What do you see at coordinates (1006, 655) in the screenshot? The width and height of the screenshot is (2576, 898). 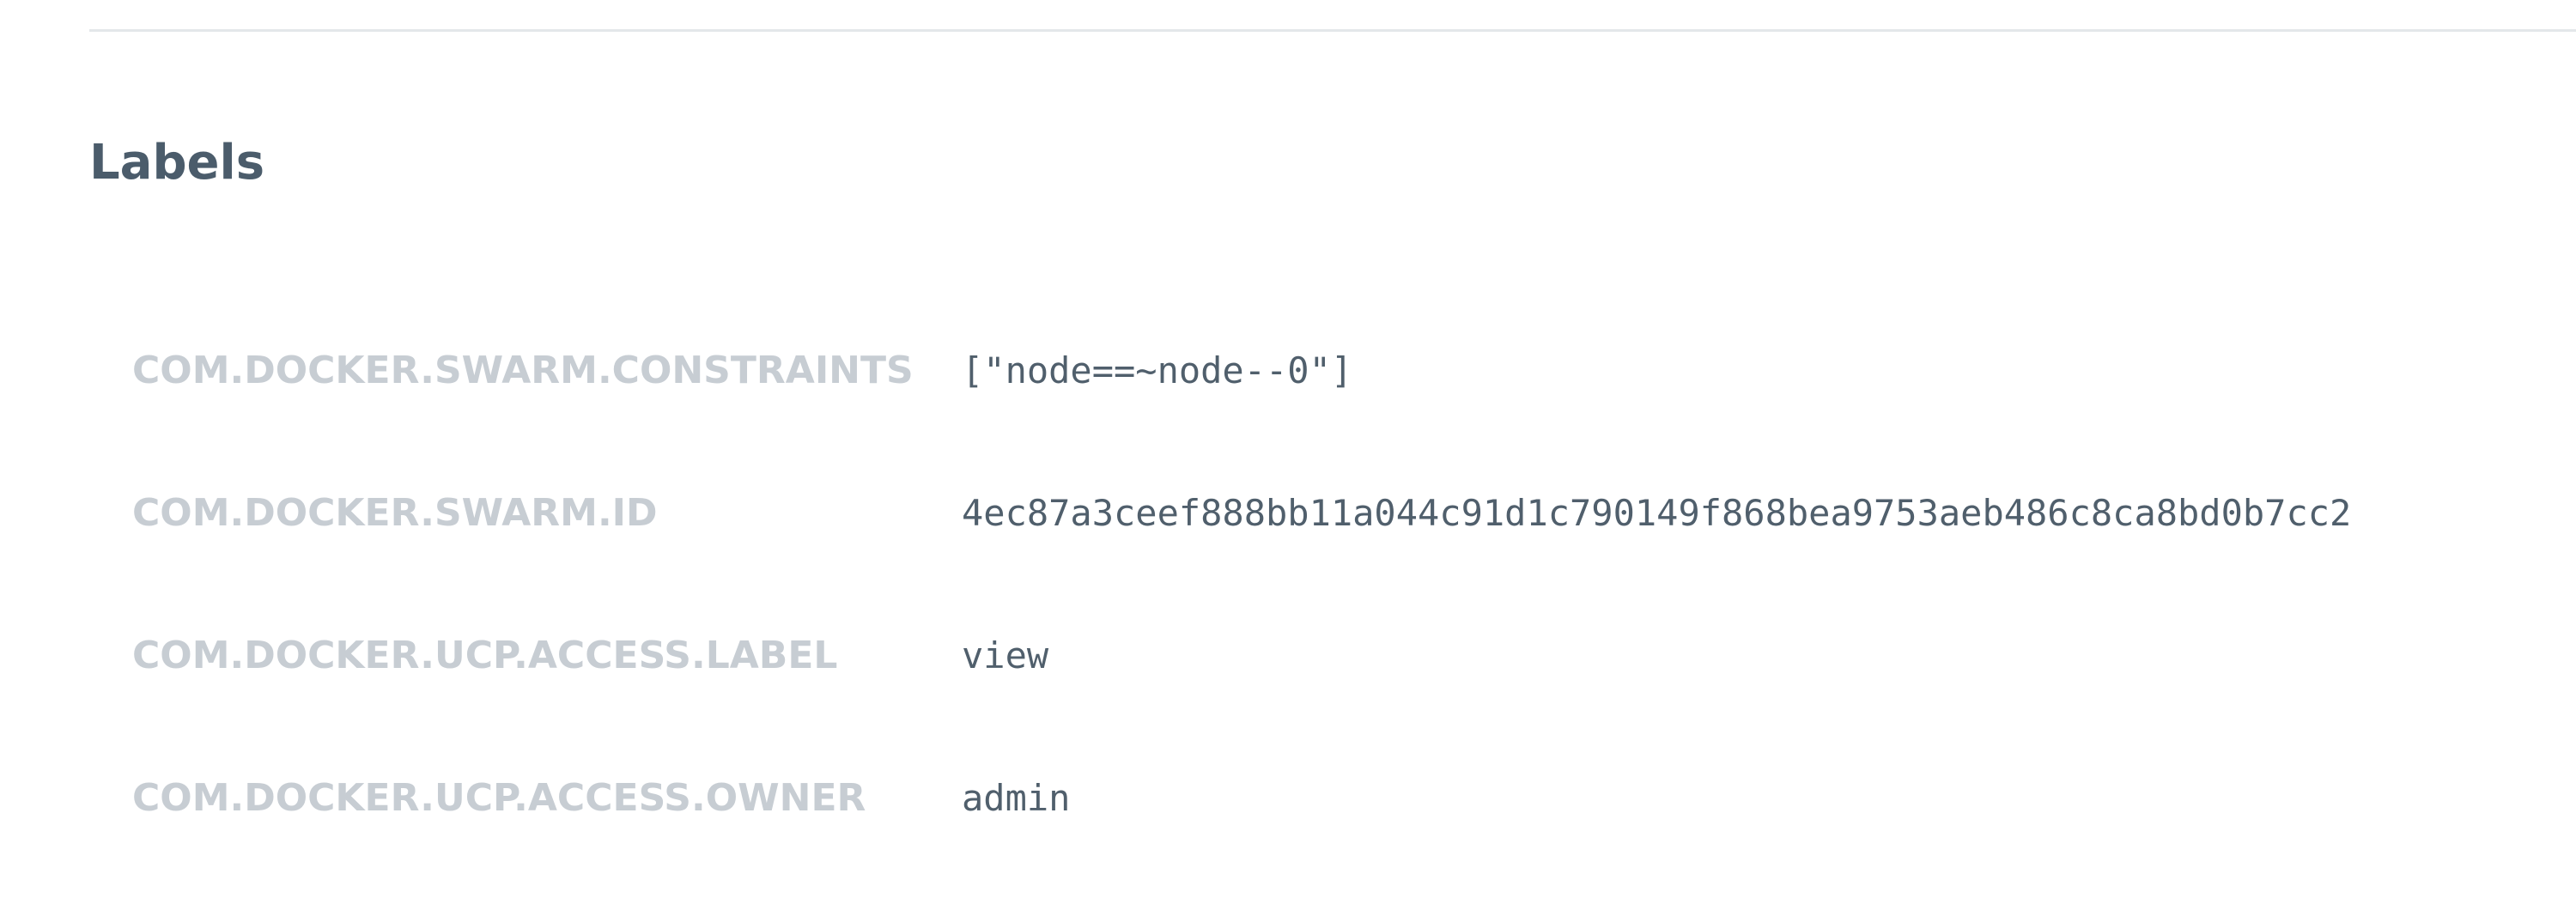 I see `label-value: view` at bounding box center [1006, 655].